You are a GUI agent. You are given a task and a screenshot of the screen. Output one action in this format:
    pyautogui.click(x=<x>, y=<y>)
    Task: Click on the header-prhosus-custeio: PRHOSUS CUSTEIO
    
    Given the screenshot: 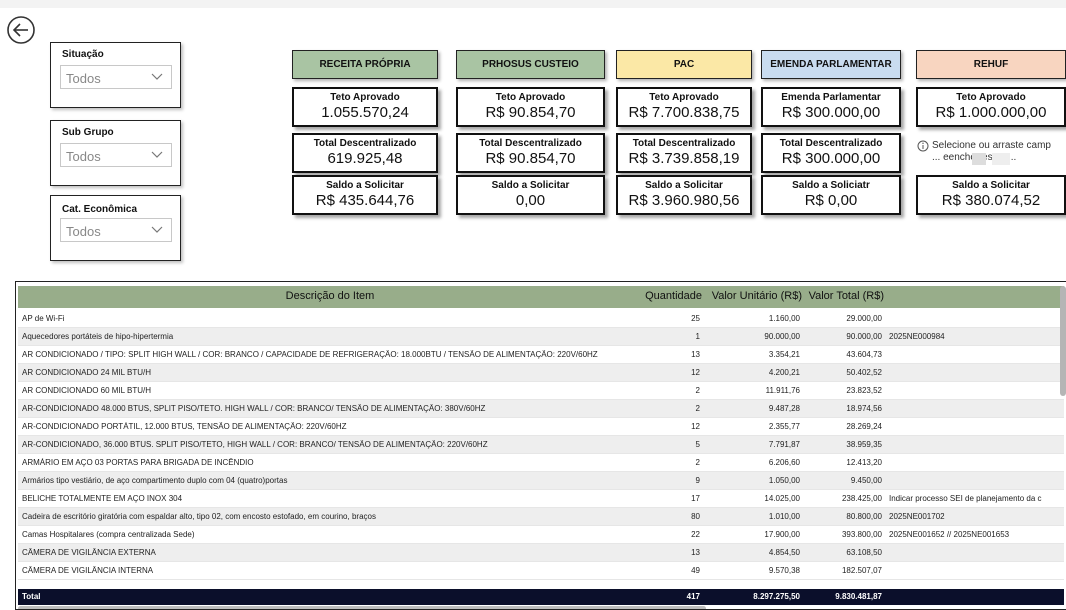 What is the action you would take?
    pyautogui.click(x=530, y=64)
    